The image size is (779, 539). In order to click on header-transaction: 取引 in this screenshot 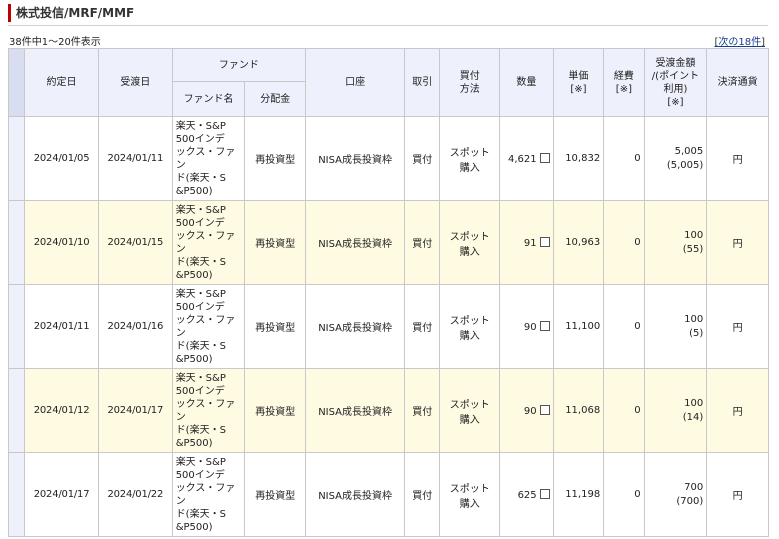, I will do `click(422, 82)`.